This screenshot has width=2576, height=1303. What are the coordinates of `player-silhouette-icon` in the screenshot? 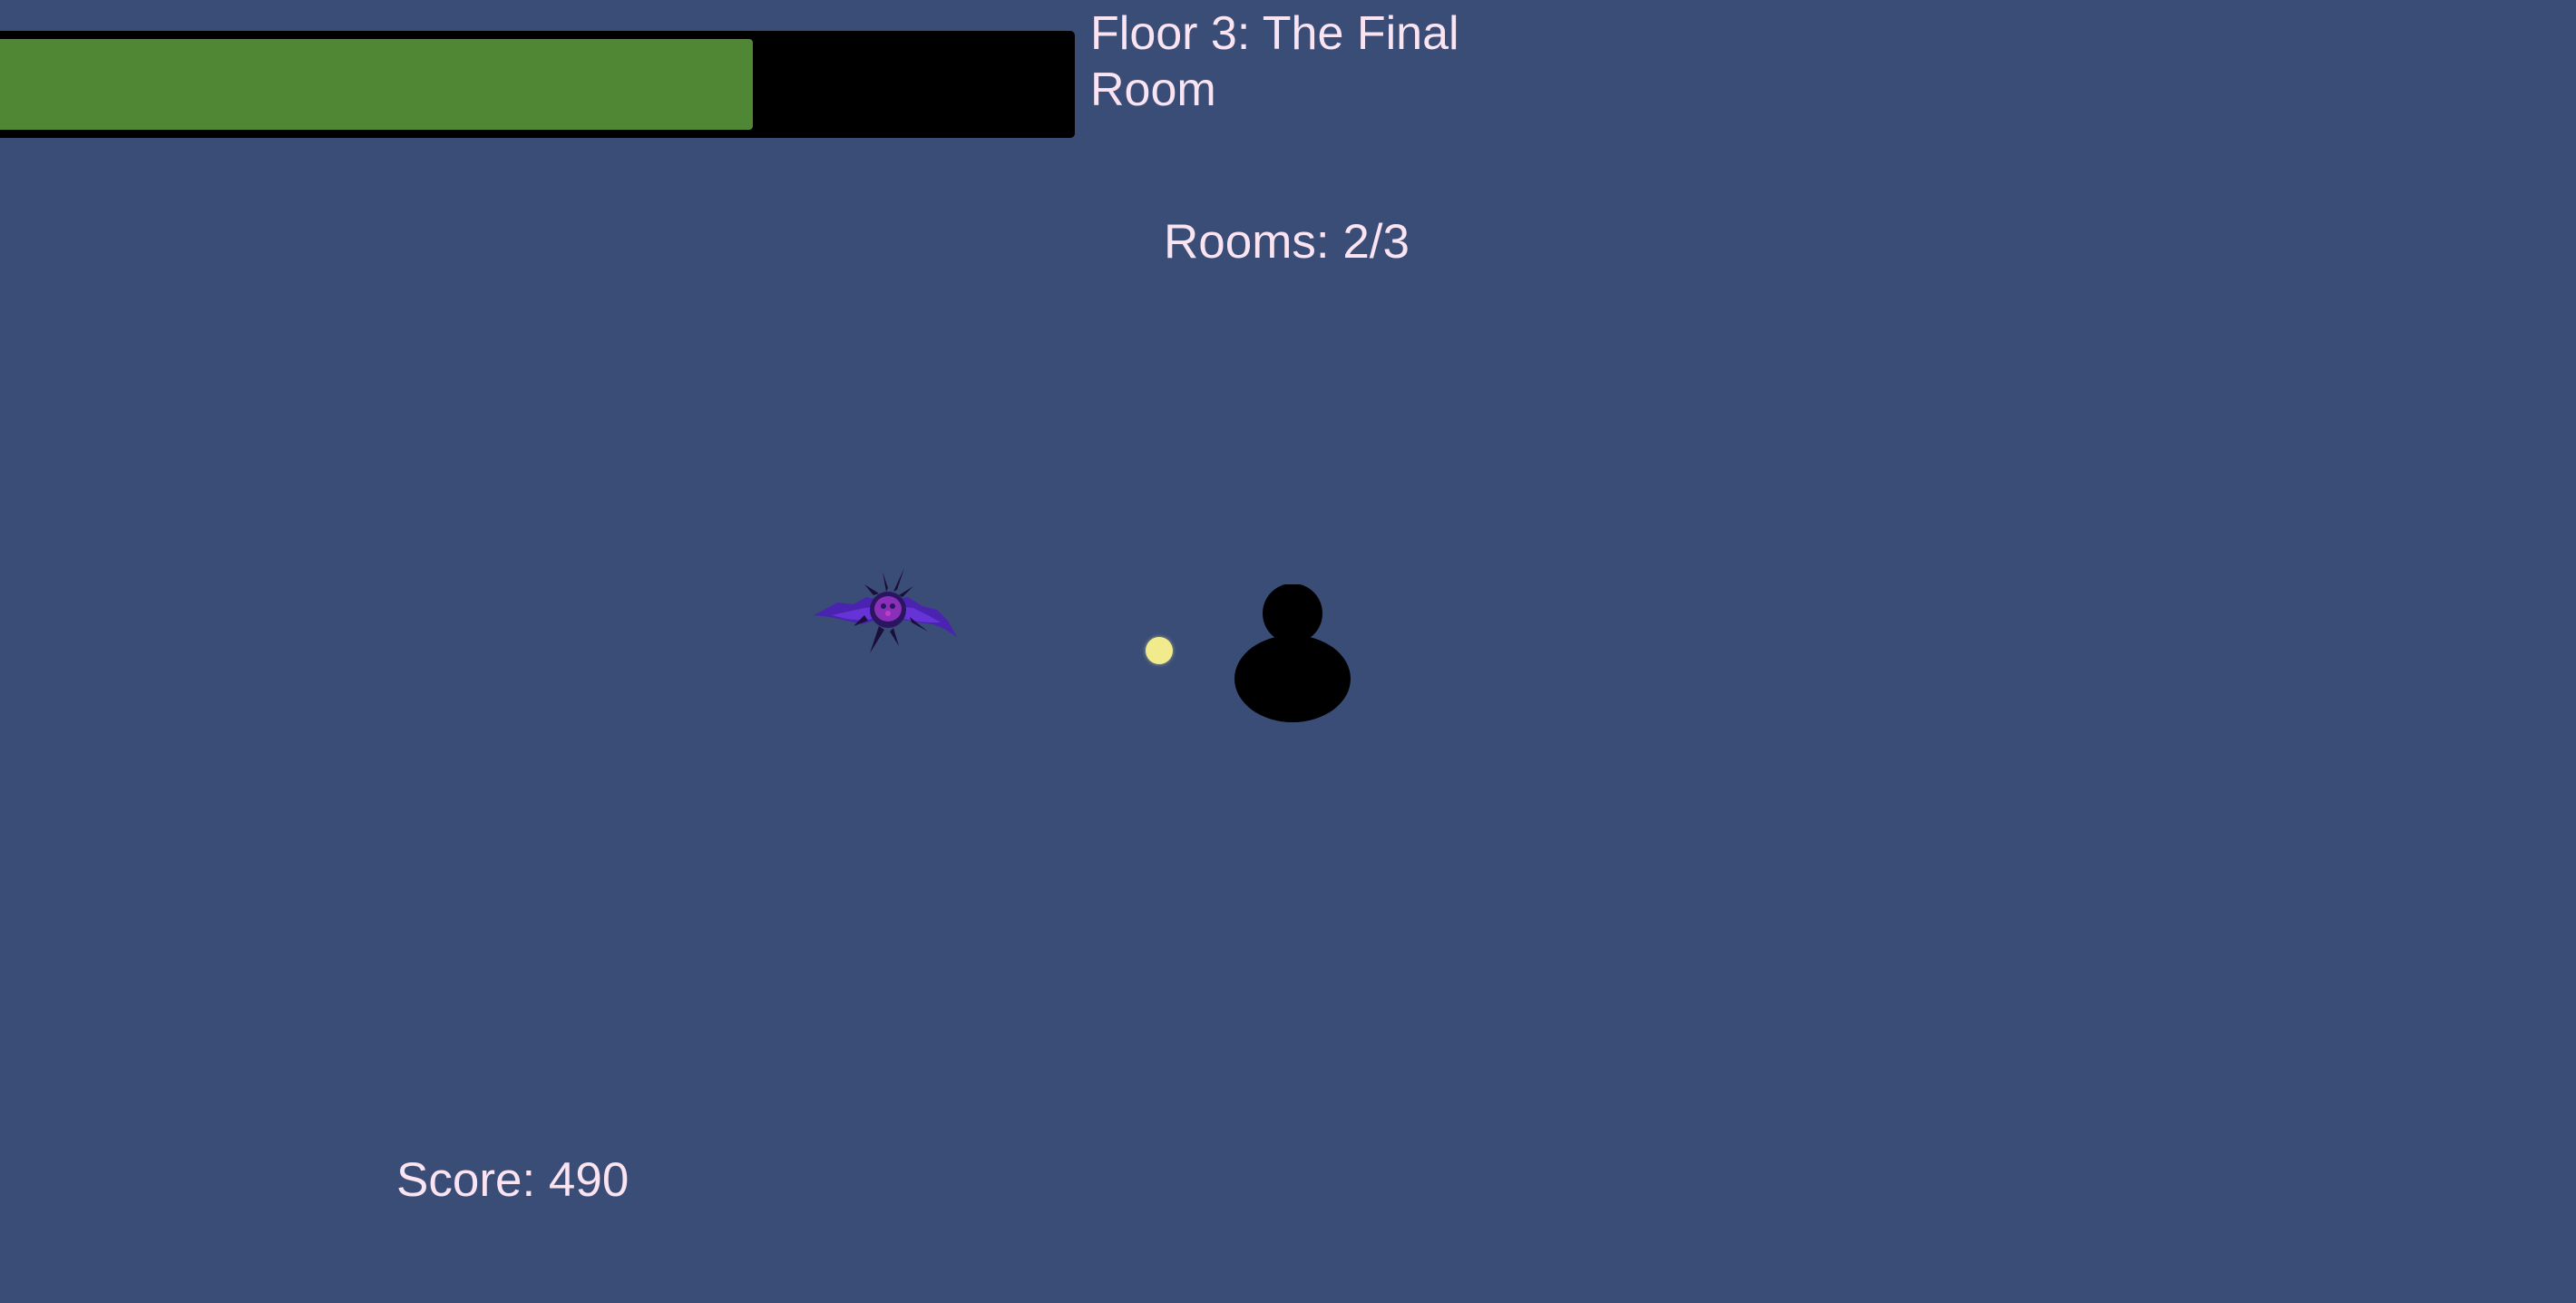 It's located at (1292, 653).